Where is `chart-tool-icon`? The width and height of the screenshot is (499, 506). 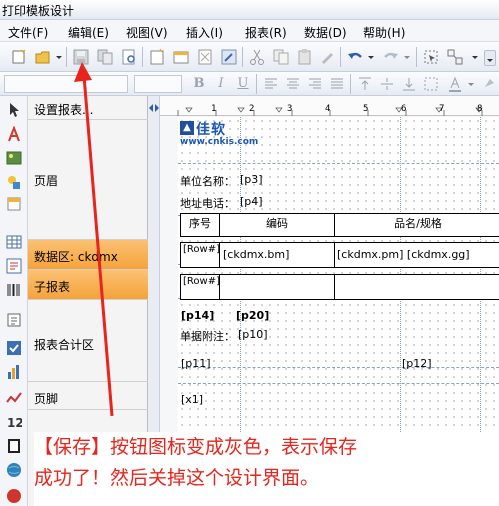 chart-tool-icon is located at coordinates (14, 372).